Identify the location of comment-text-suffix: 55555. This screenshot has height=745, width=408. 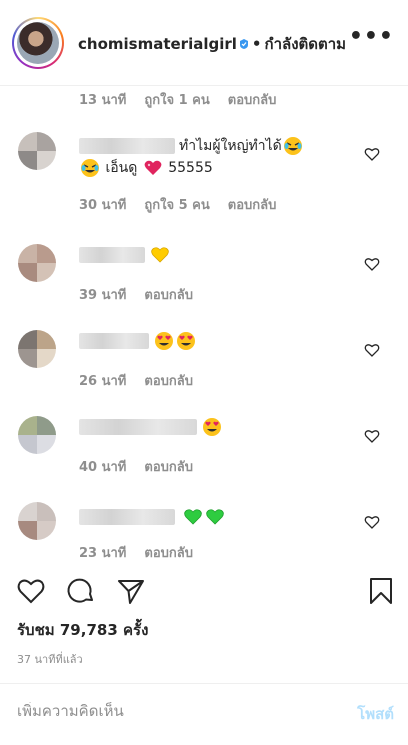
(190, 168).